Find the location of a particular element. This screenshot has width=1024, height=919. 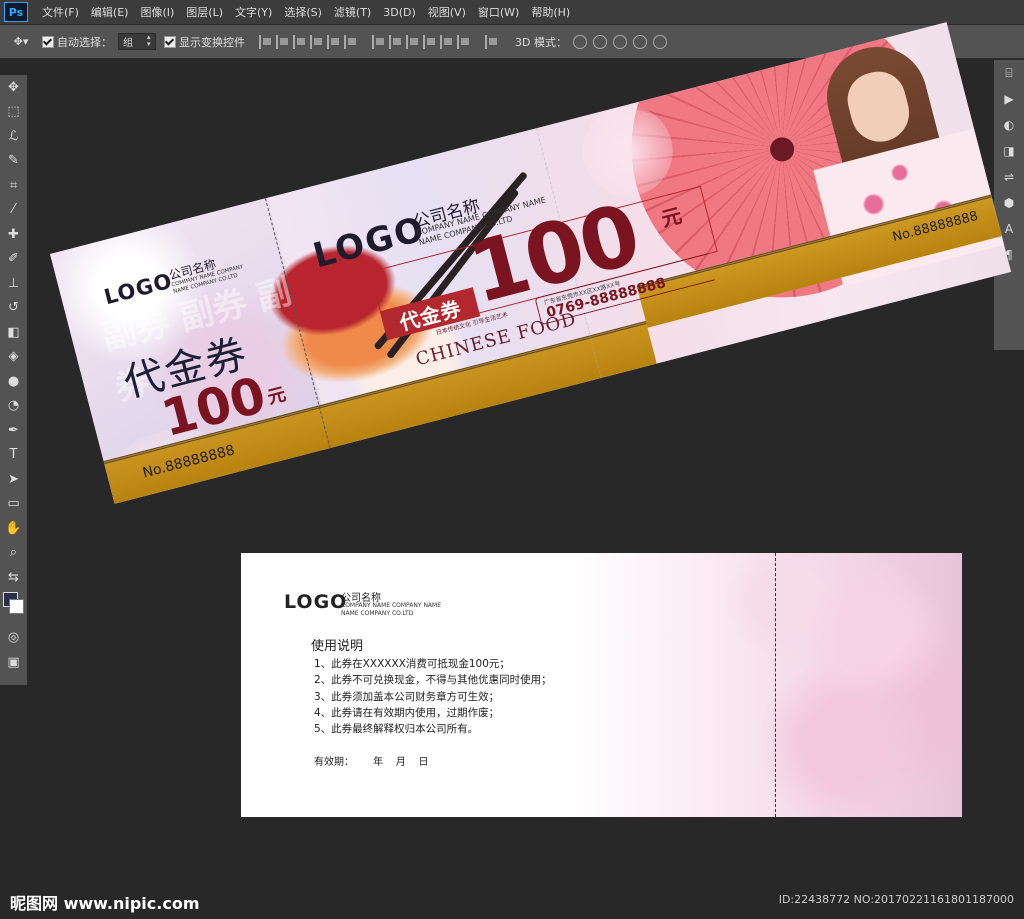

auto-align-layers-icon is located at coordinates (492, 41).